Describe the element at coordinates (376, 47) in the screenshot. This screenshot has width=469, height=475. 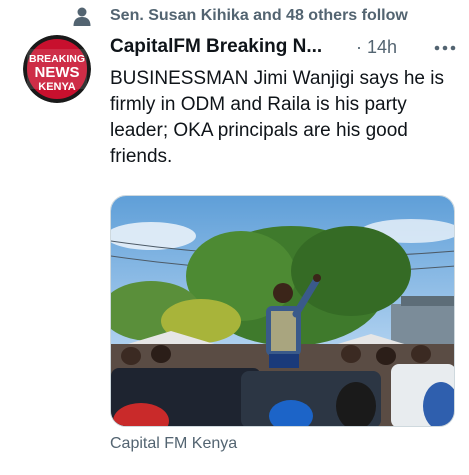
I see `tweet-timestamp: · 14h` at that location.